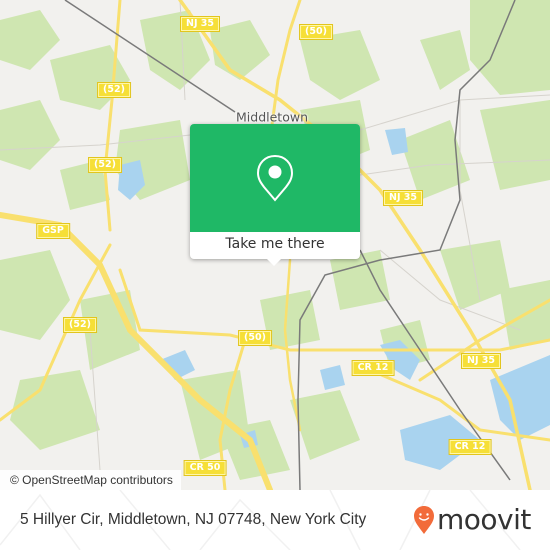 The height and width of the screenshot is (550, 550). Describe the element at coordinates (53, 231) in the screenshot. I see `route-shield: GSP` at that location.